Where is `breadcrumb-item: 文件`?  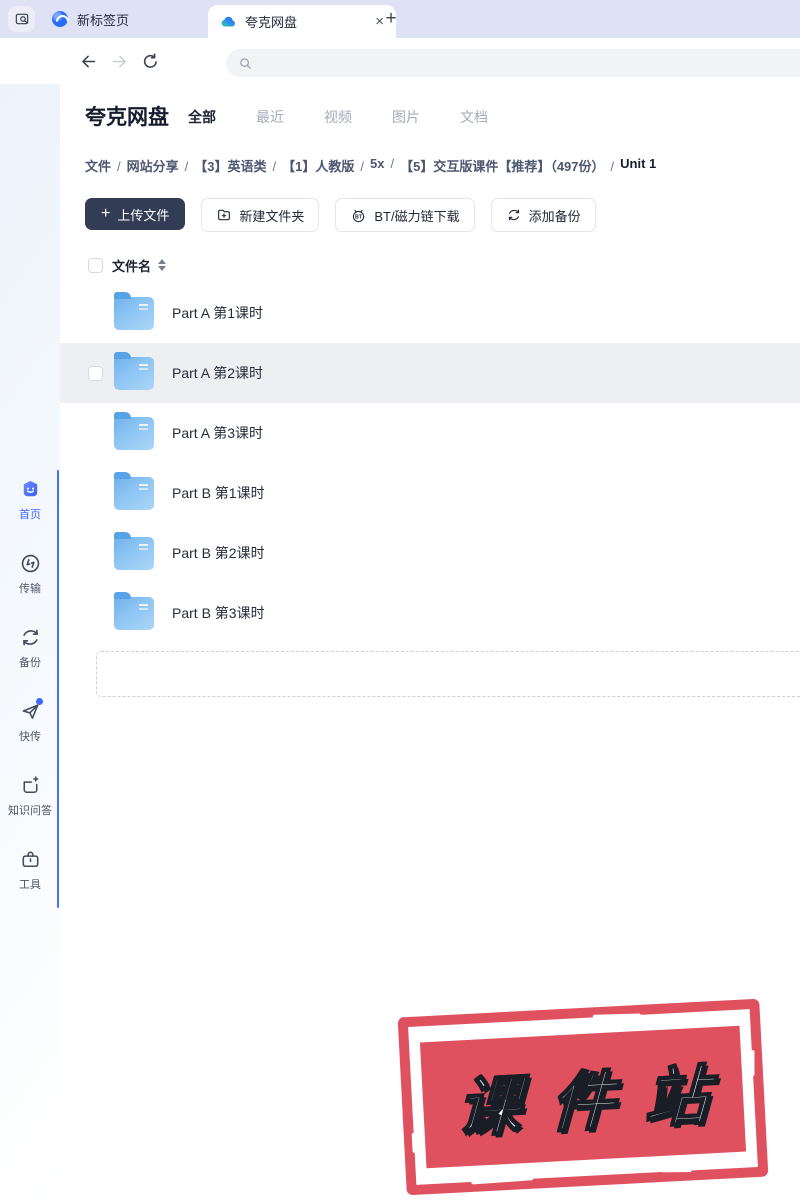
breadcrumb-item: 文件 is located at coordinates (106, 165).